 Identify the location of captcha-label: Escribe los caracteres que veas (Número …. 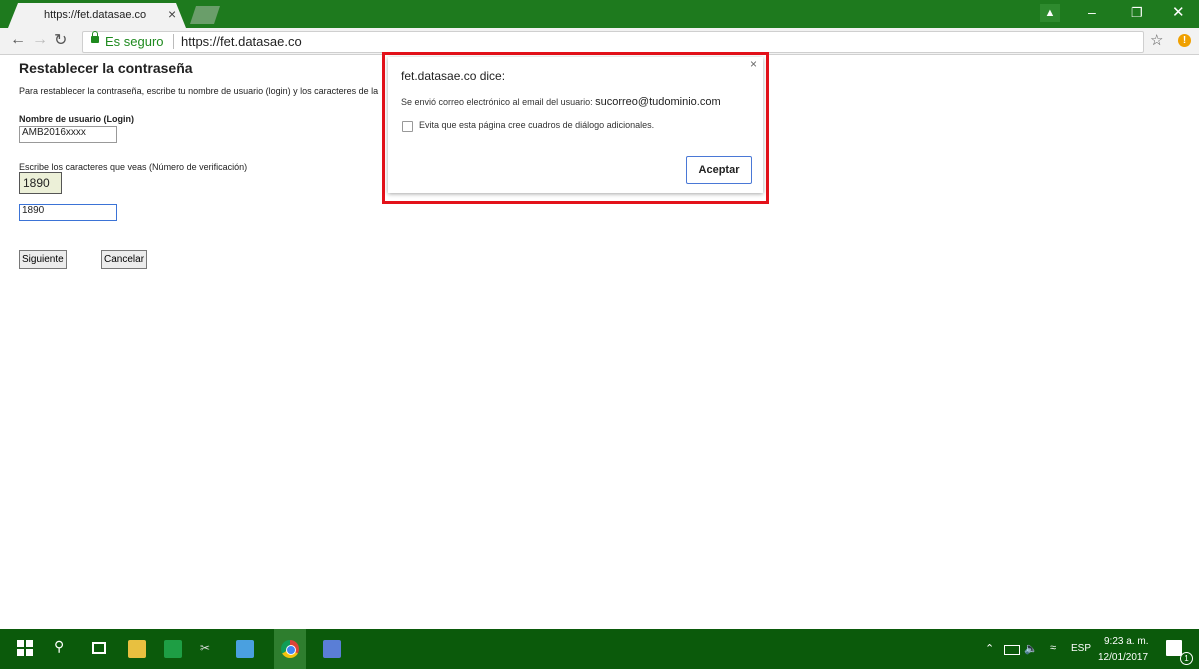
(133, 167).